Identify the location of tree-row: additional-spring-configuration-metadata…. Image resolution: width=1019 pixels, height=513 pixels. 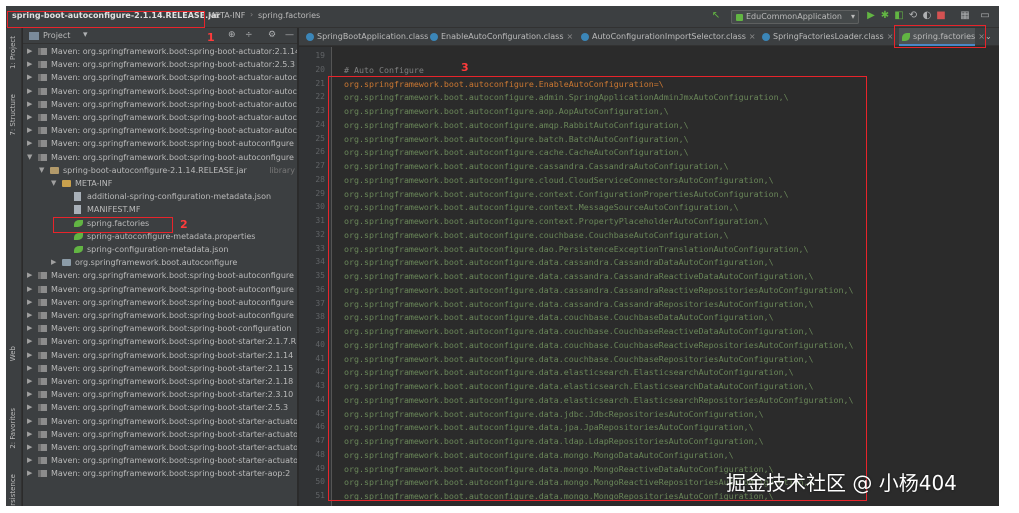
(160, 196).